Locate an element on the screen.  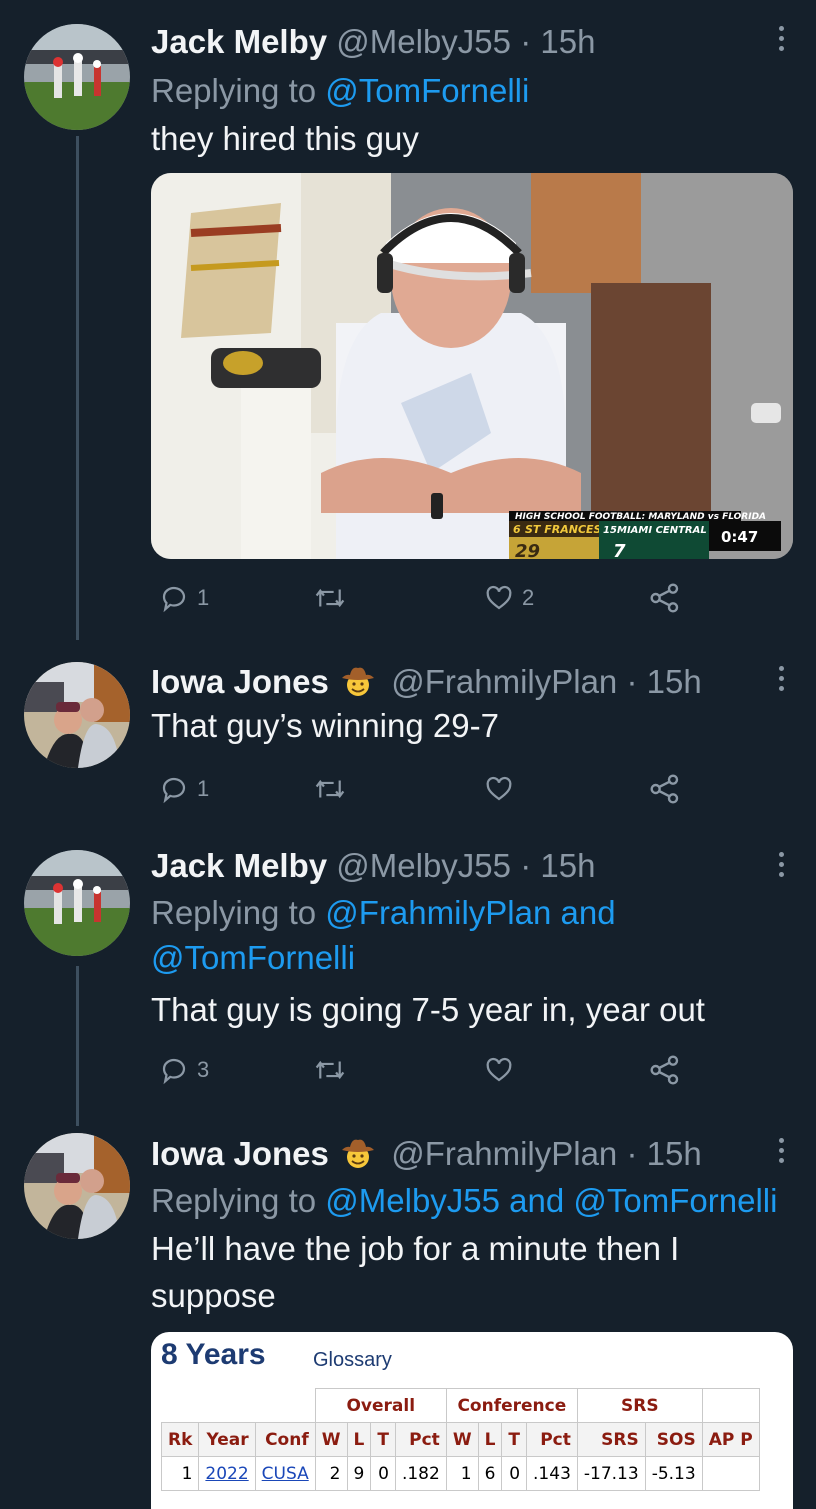
group-conference: Conference is located at coordinates (511, 1405).